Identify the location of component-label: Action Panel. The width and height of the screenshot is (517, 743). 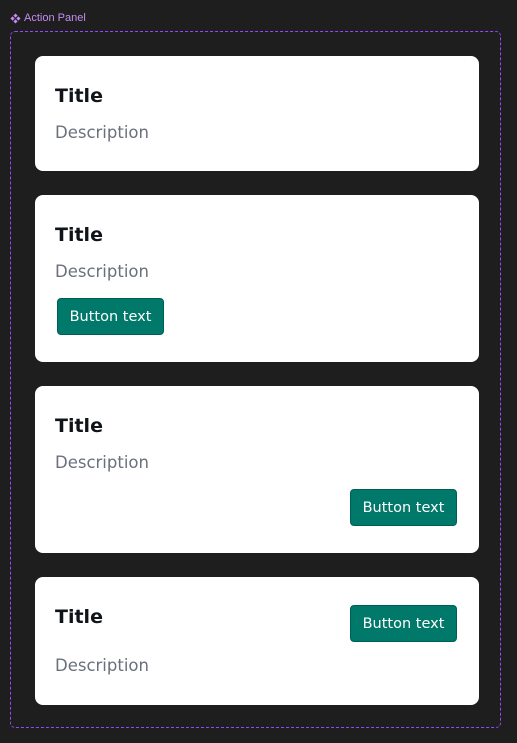
(48, 18).